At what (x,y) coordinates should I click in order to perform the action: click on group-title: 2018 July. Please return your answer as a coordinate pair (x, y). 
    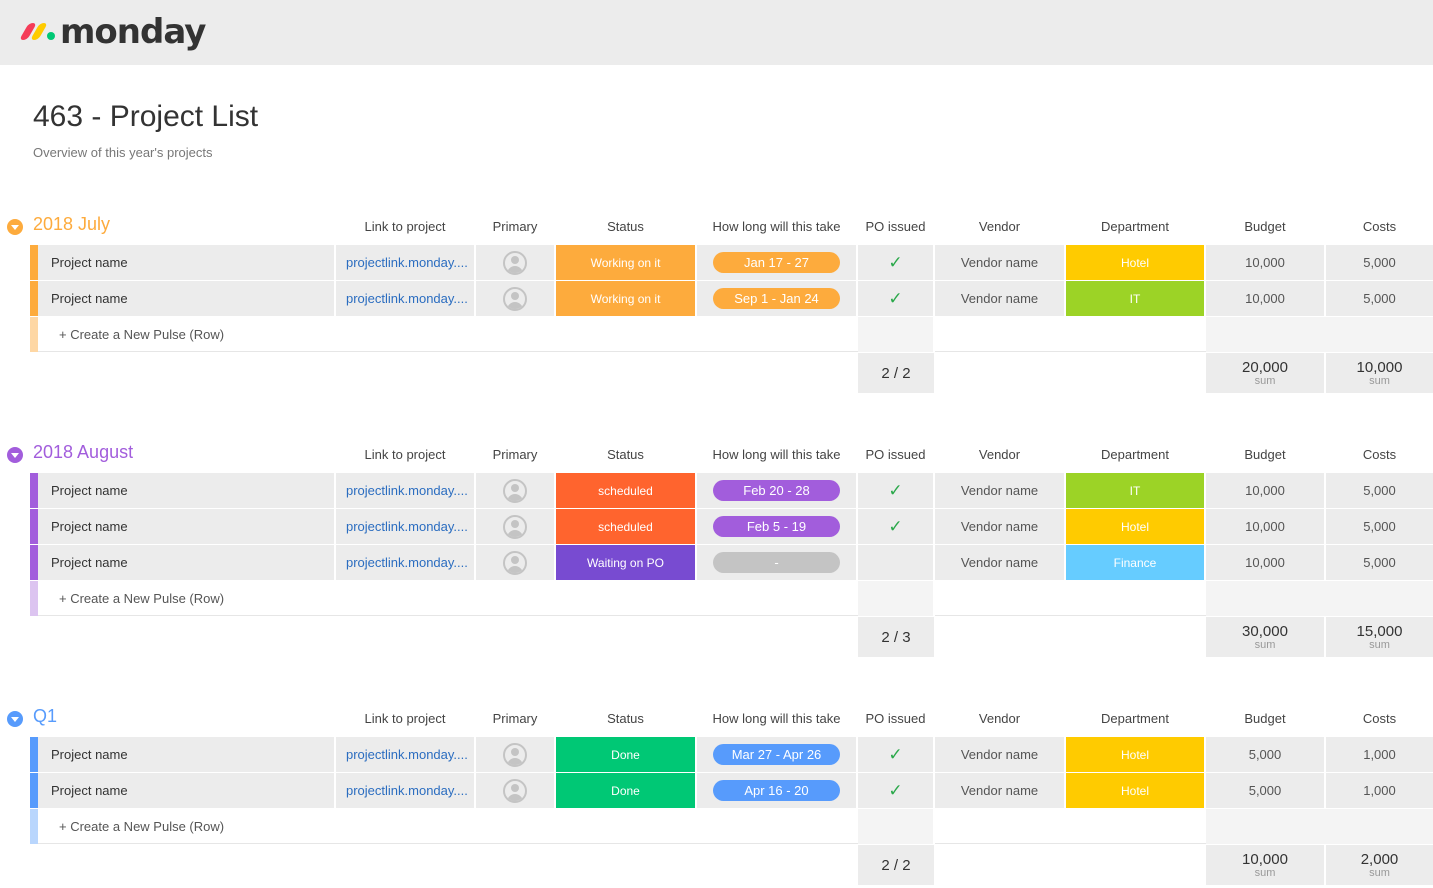
    Looking at the image, I should click on (71, 224).